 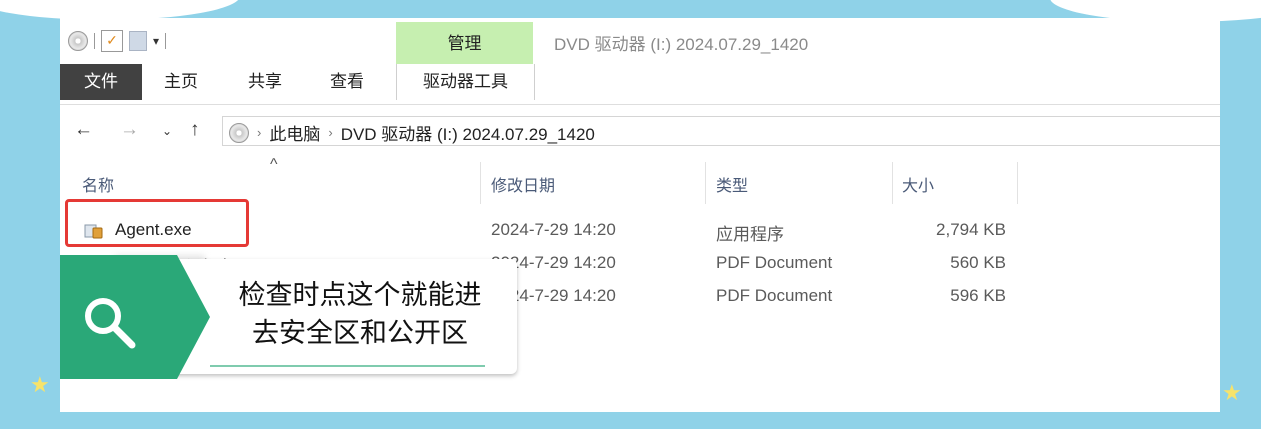 What do you see at coordinates (464, 44) in the screenshot?
I see `manage-context-tab: 管理` at bounding box center [464, 44].